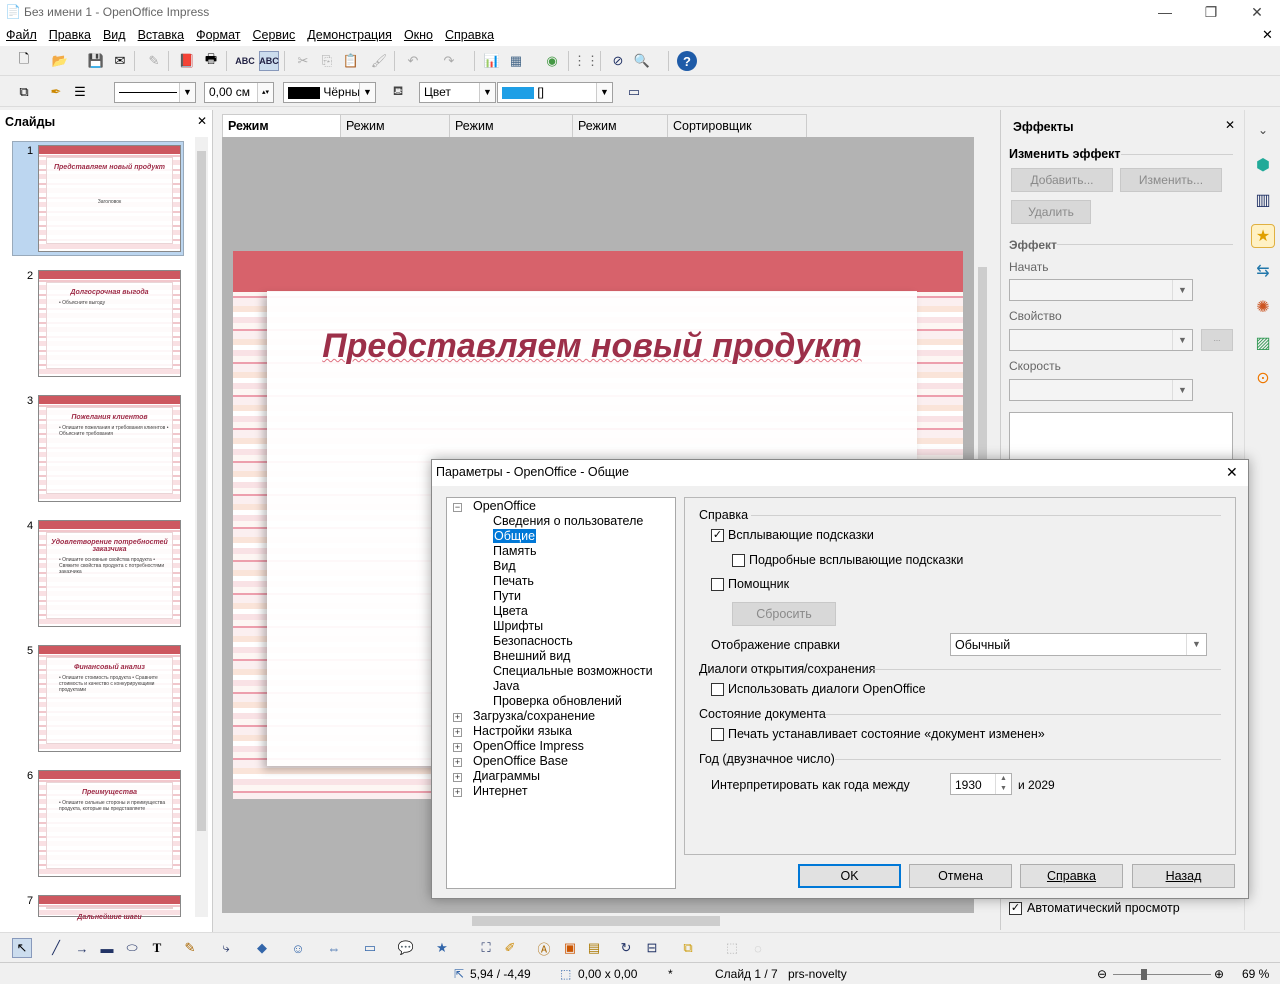 The height and width of the screenshot is (984, 1280). What do you see at coordinates (594, 948) in the screenshot?
I see `gallery-tool-icon: ▤` at bounding box center [594, 948].